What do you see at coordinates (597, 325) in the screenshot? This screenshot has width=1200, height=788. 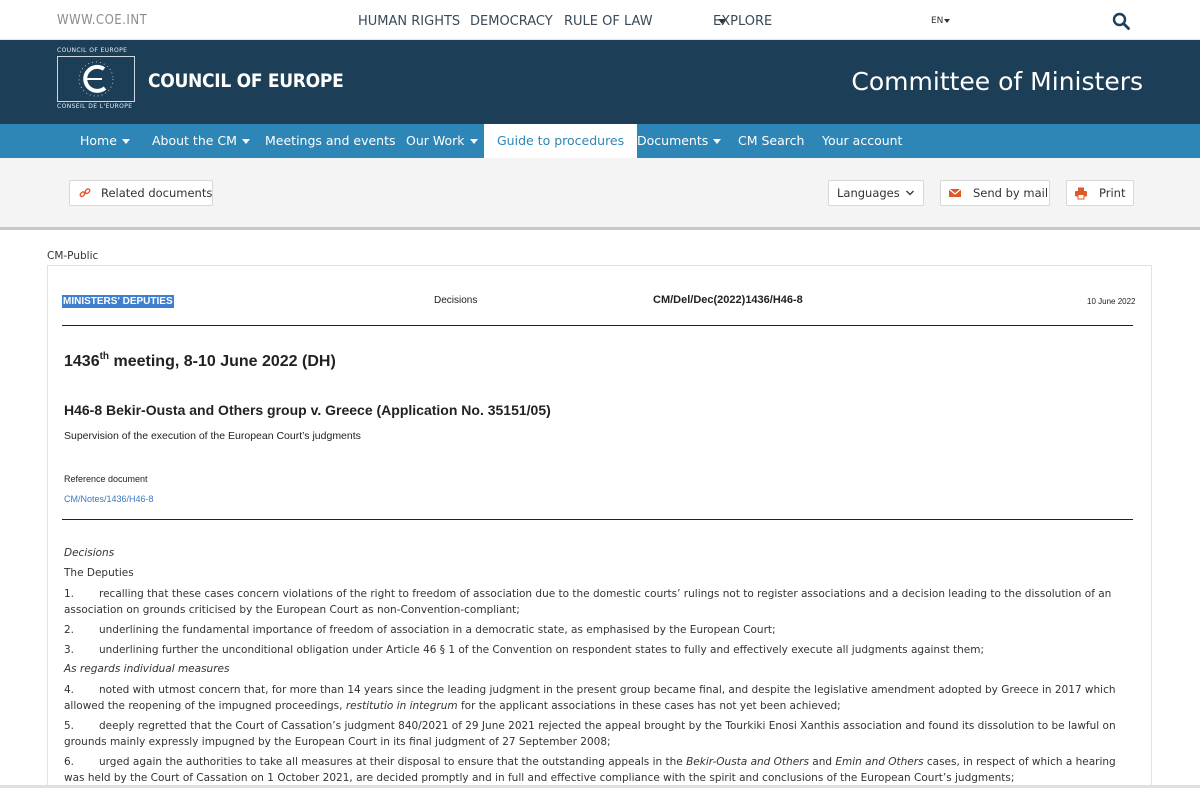 I see `header-divider` at bounding box center [597, 325].